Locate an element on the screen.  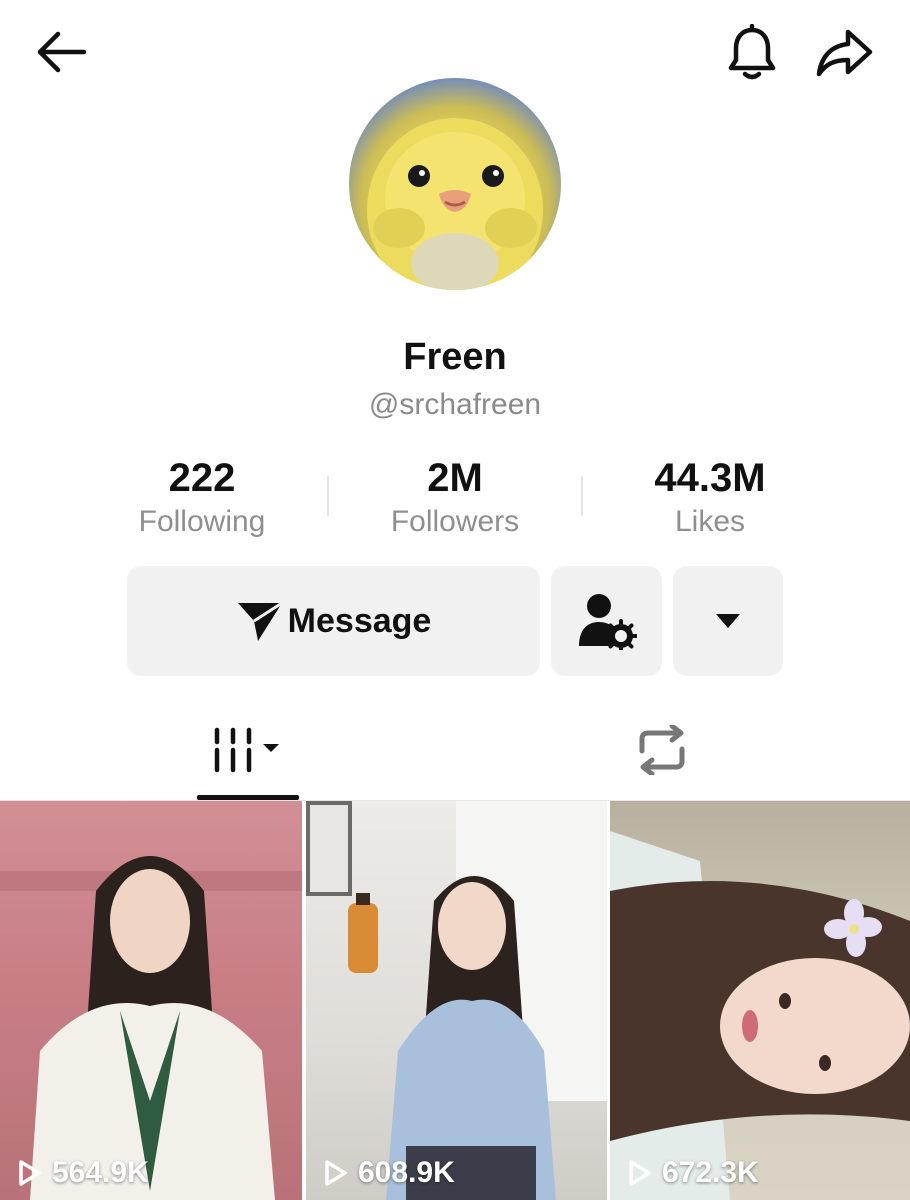
tab-videos is located at coordinates (248, 750).